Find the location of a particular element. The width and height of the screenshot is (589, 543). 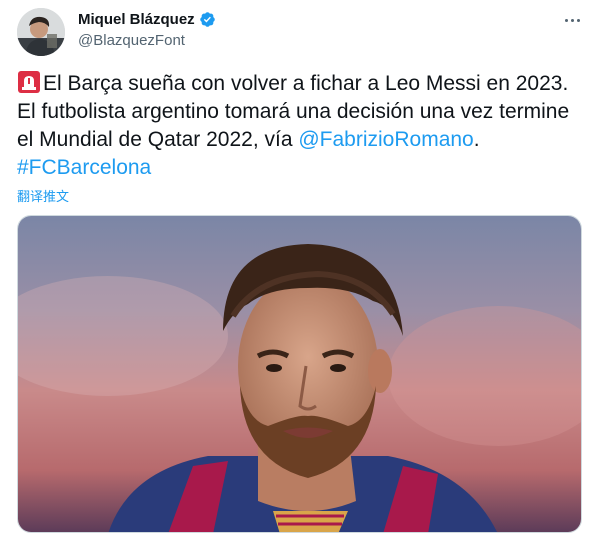

tweet-text-part2: . is located at coordinates (476, 139).